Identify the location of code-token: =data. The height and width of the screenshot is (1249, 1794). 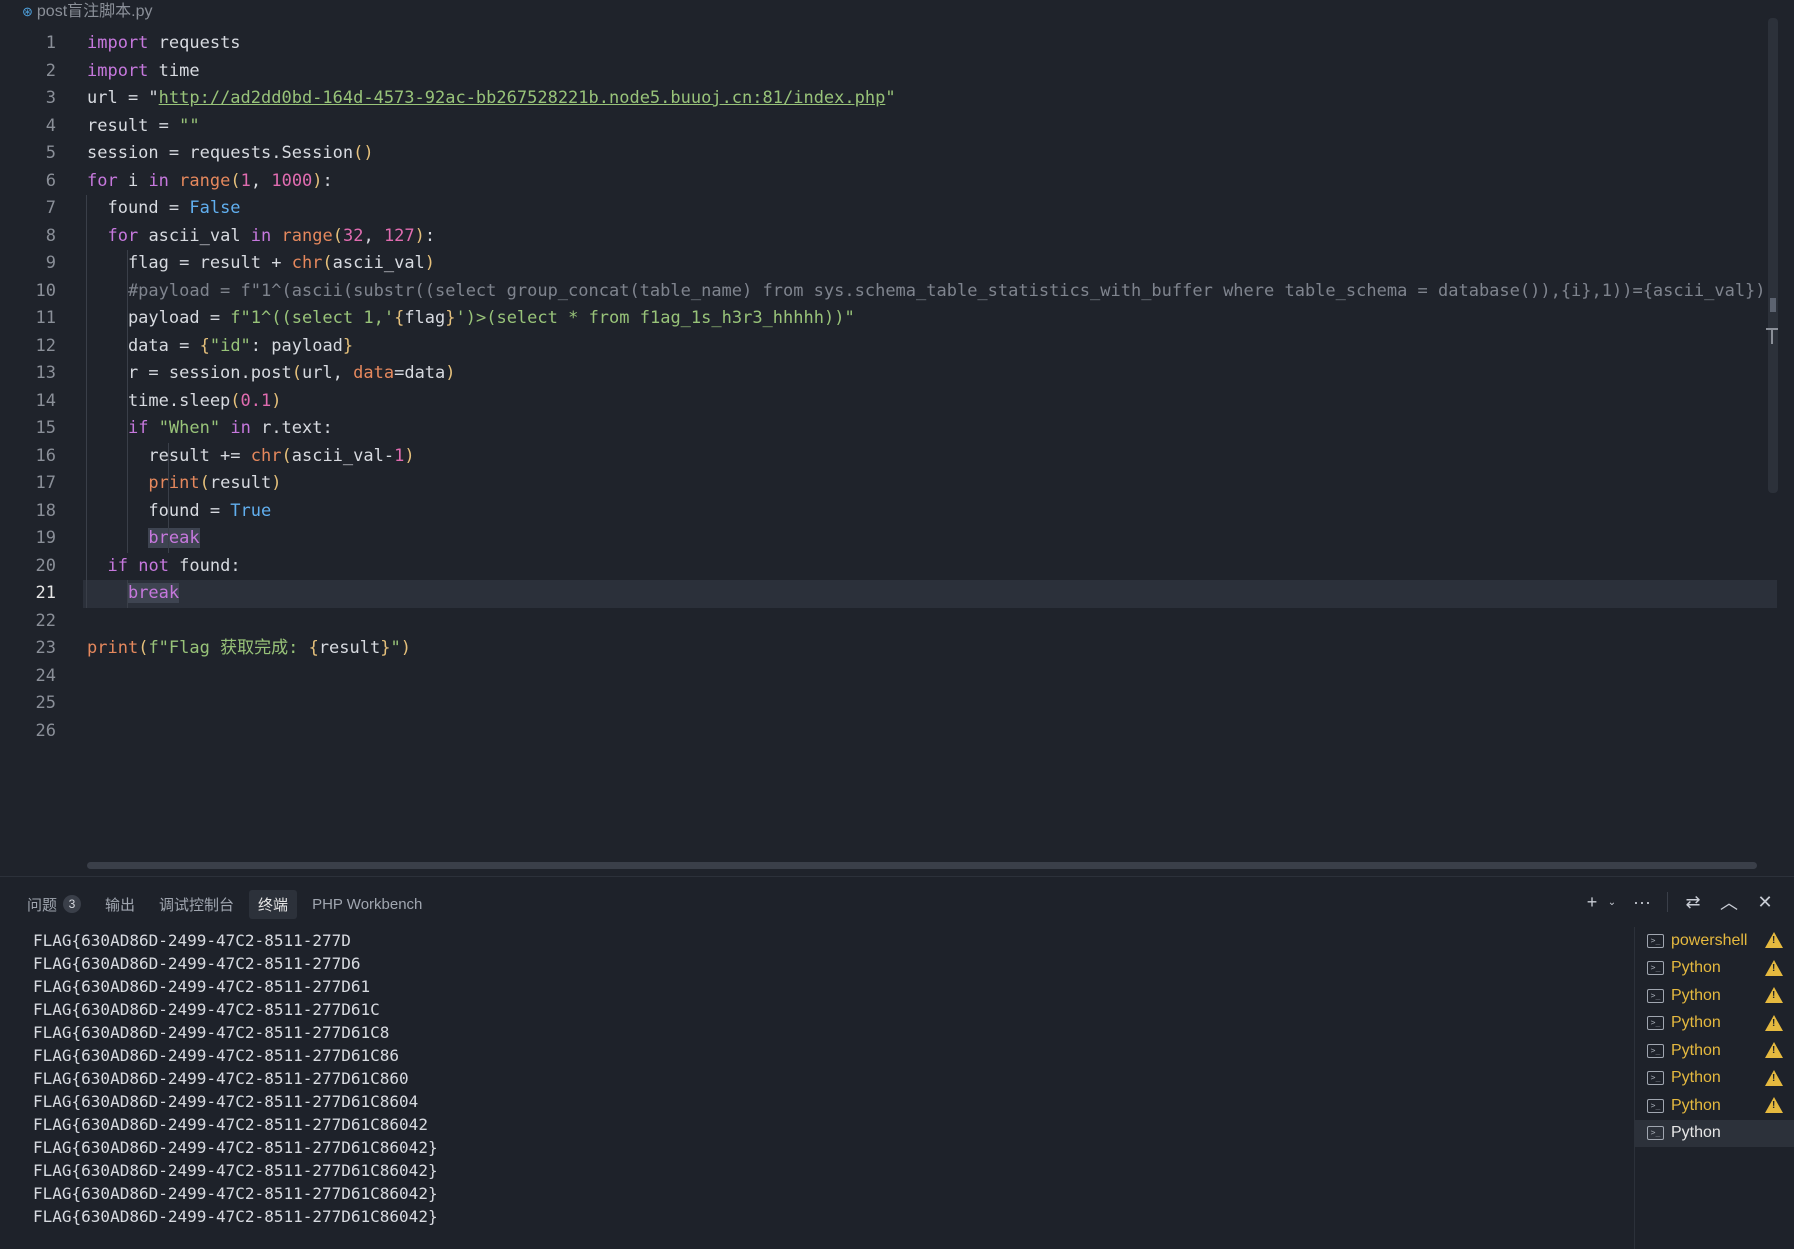
(420, 373).